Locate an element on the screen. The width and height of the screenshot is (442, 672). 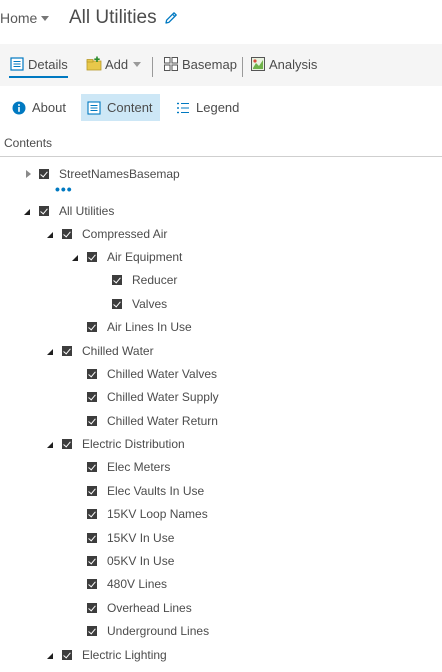
tree-row: 05KV In Use is located at coordinates (122, 561).